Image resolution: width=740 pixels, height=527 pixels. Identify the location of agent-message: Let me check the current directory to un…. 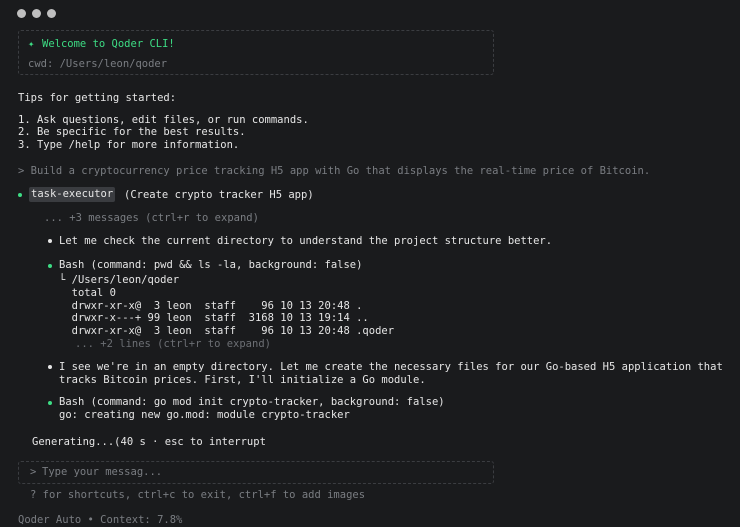
(306, 241).